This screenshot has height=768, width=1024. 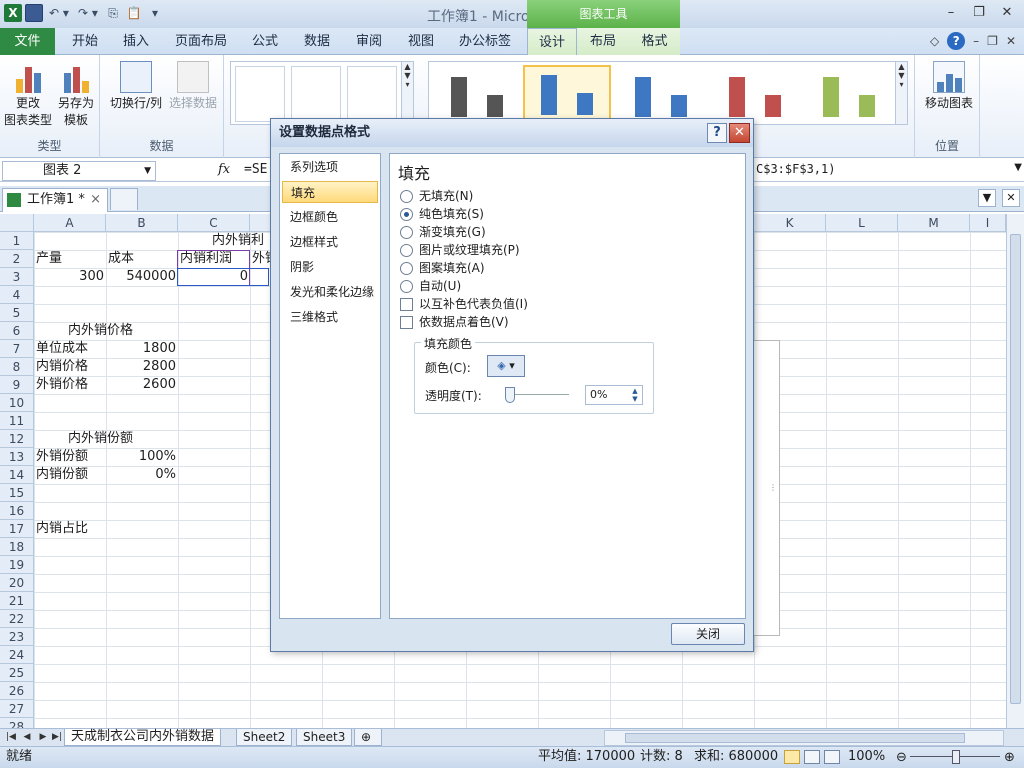 I want to click on tab-view: 视图, so click(x=421, y=41).